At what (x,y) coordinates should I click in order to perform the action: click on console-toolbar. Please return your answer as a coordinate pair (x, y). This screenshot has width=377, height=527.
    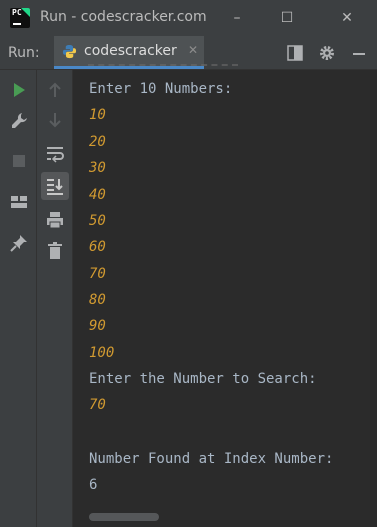
    Looking at the image, I should click on (55, 298).